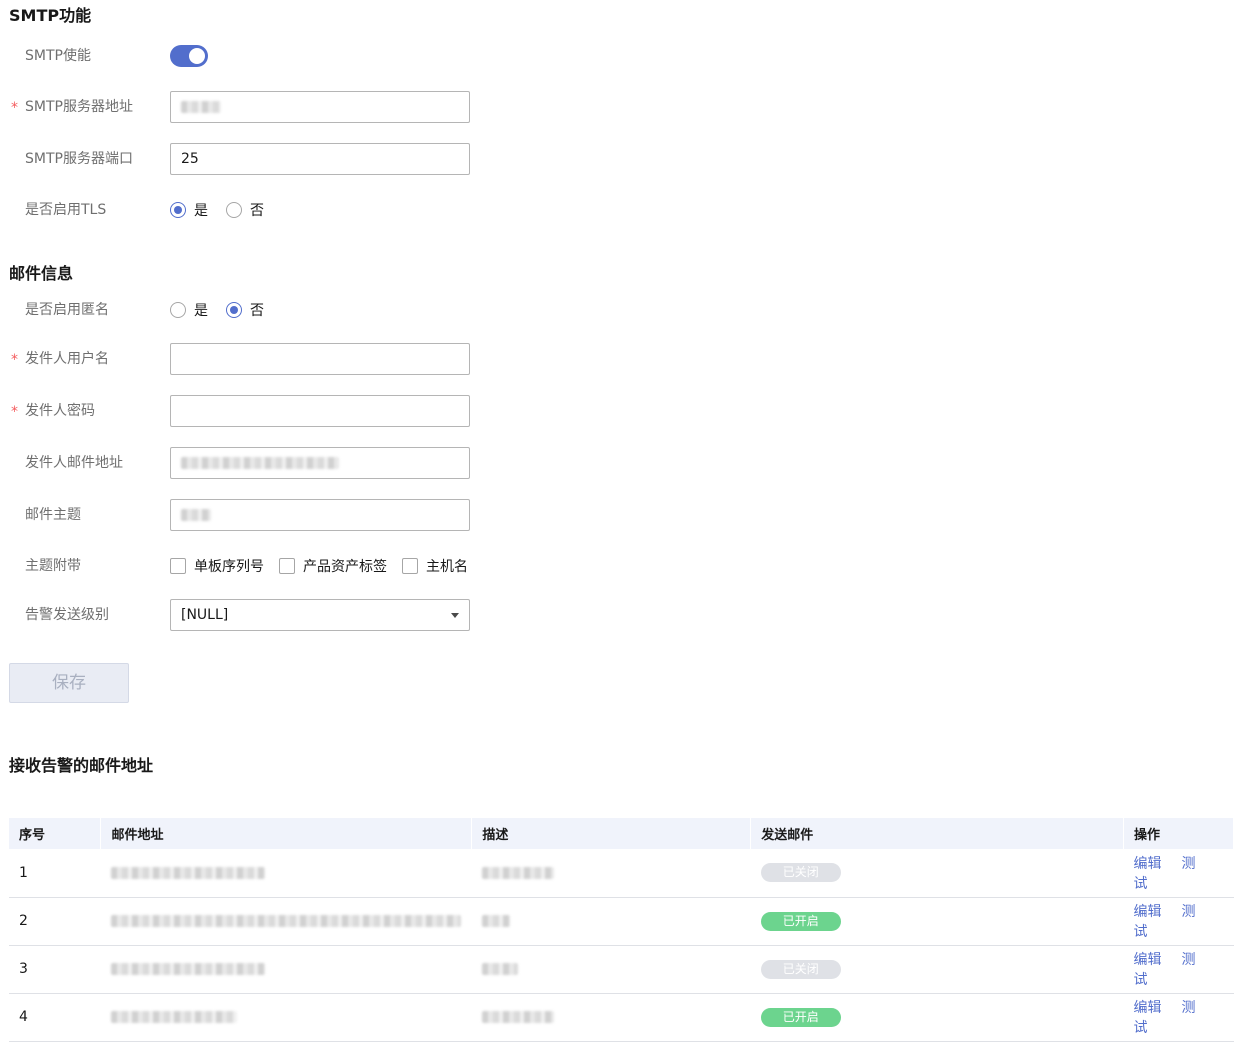  Describe the element at coordinates (245, 210) in the screenshot. I see `tls-no-option: 否` at that location.